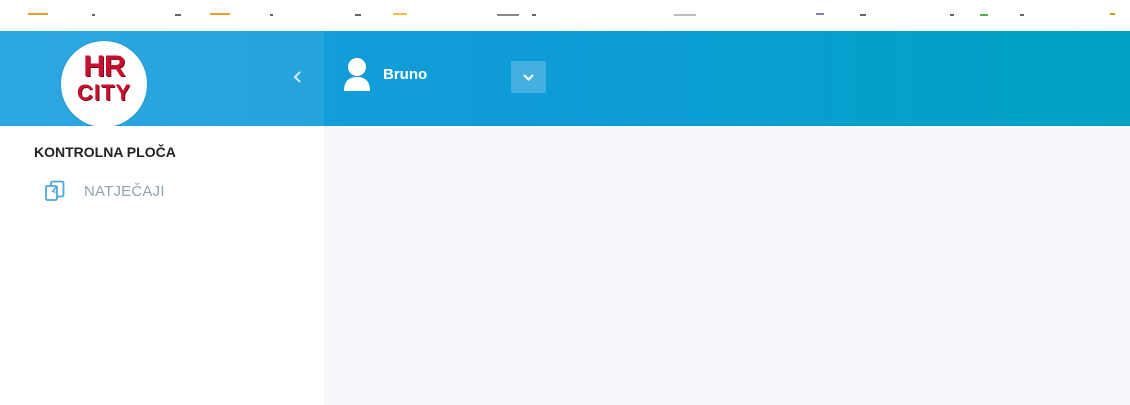 Image resolution: width=1130 pixels, height=405 pixels. What do you see at coordinates (55, 190) in the screenshot?
I see `documents-icon` at bounding box center [55, 190].